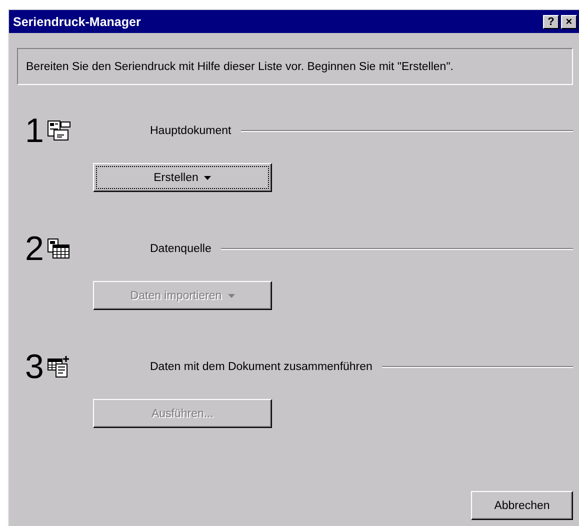 The height and width of the screenshot is (526, 579). What do you see at coordinates (181, 249) in the screenshot?
I see `step-label: Datenquelle` at bounding box center [181, 249].